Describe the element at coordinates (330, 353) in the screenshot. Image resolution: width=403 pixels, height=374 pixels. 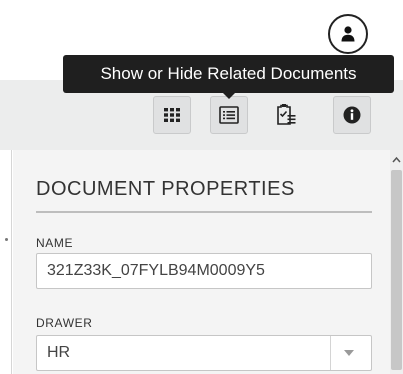
I see `select-divider` at that location.